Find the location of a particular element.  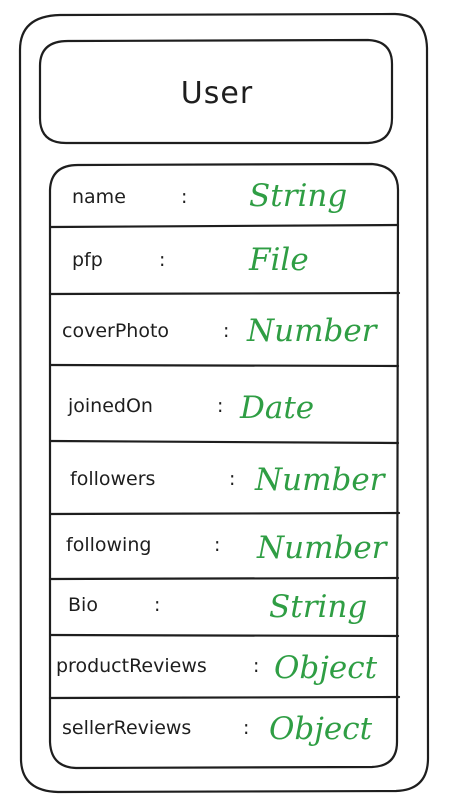

field-row-joinedon: joinedOn : Date is located at coordinates (190, 408).